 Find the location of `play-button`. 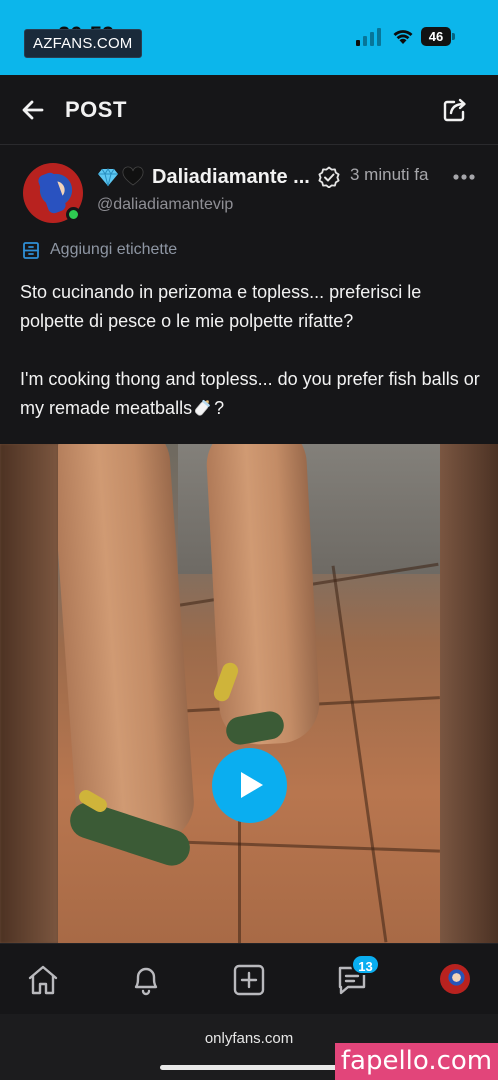

play-button is located at coordinates (249, 785).